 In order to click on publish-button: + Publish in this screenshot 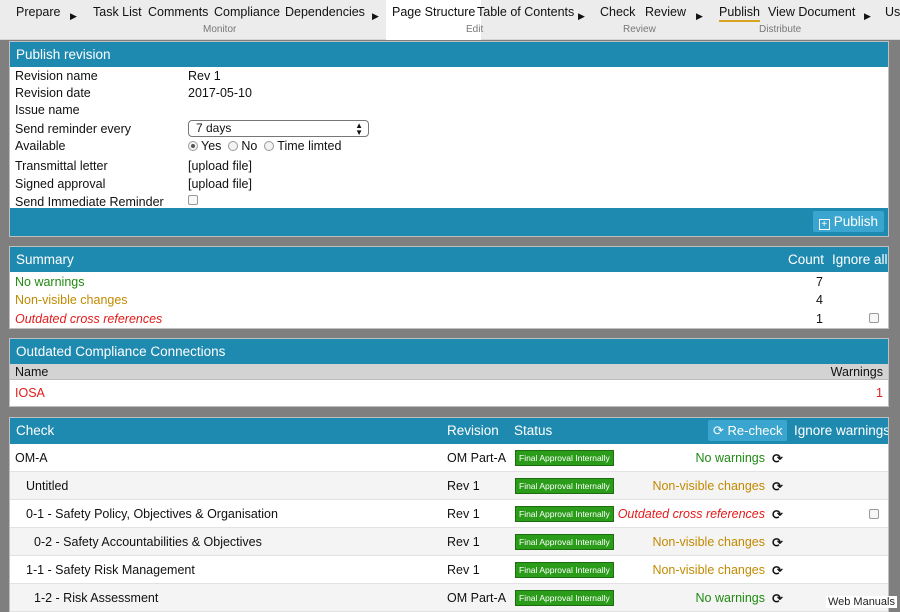, I will do `click(848, 221)`.